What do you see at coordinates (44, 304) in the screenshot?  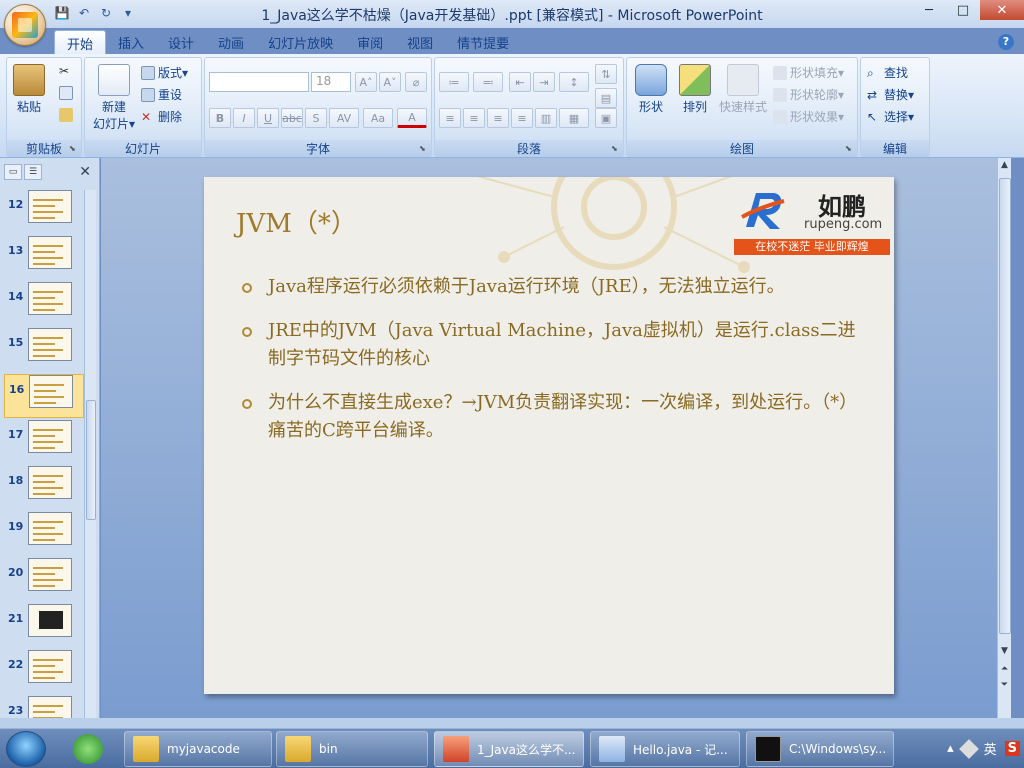 I see `slide-thumbnail-14: 14` at bounding box center [44, 304].